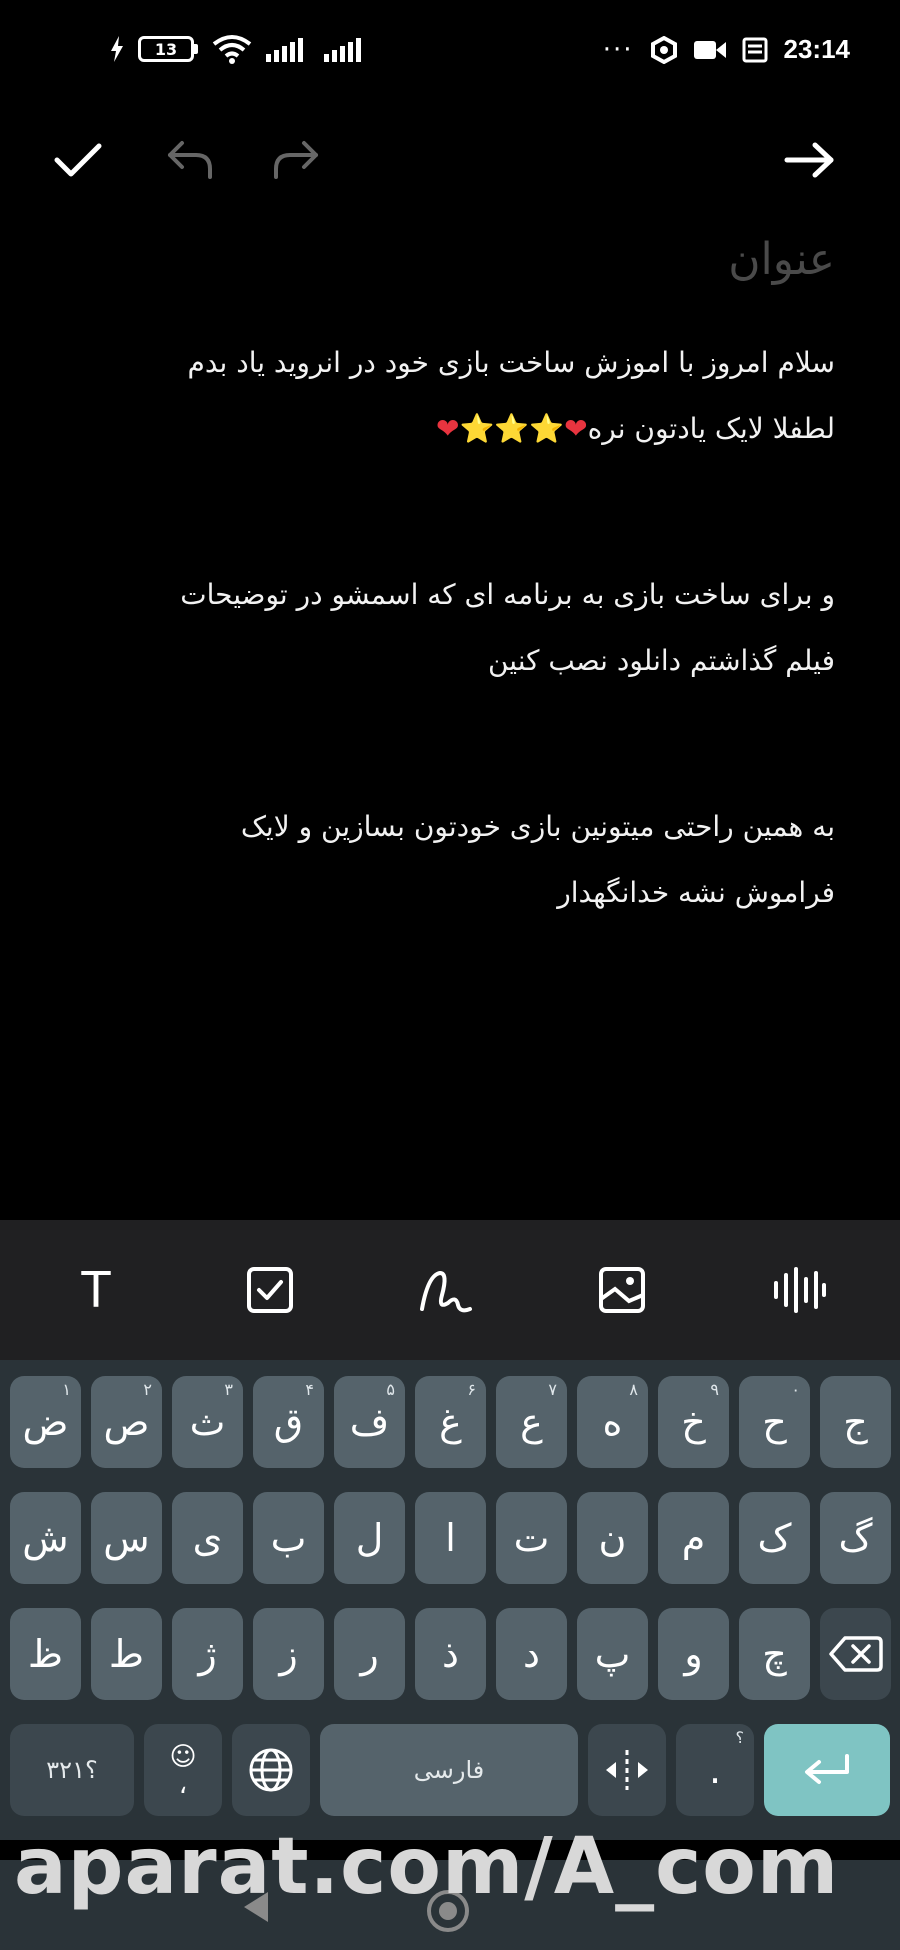  What do you see at coordinates (715, 1770) in the screenshot?
I see `period-key: . ؟` at bounding box center [715, 1770].